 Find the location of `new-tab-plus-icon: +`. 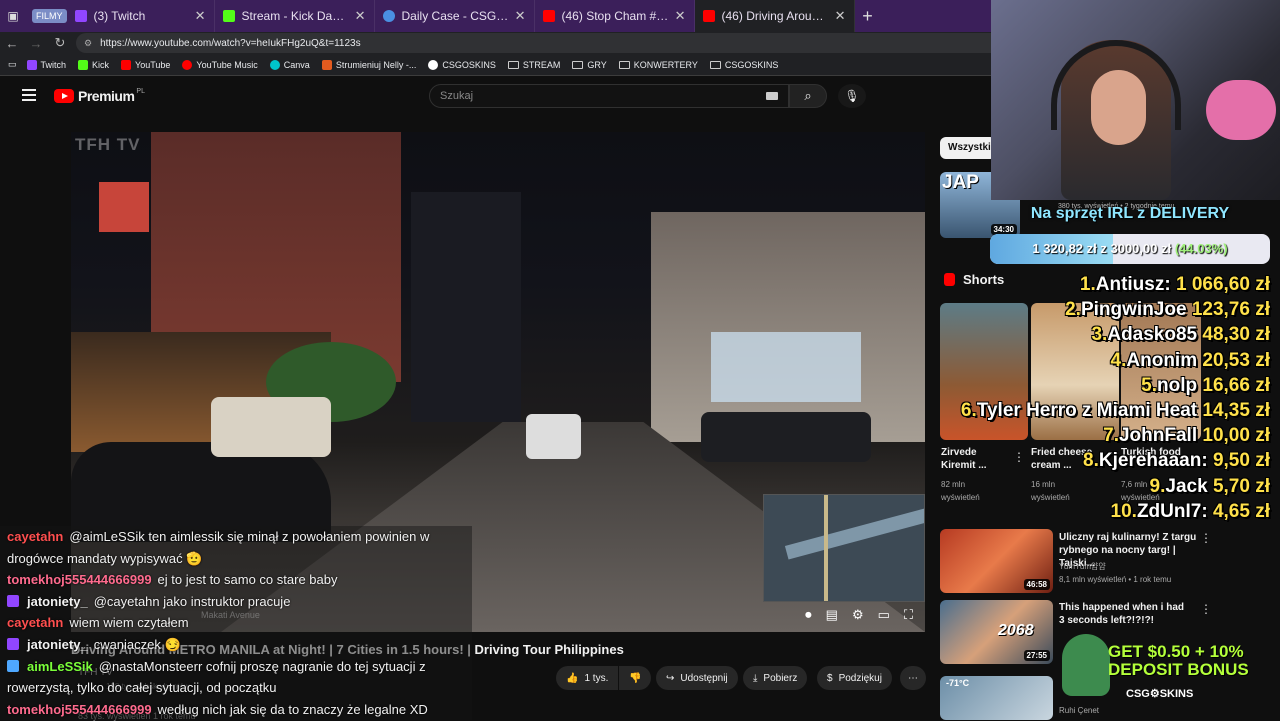

new-tab-plus-icon: + is located at coordinates (868, 16).